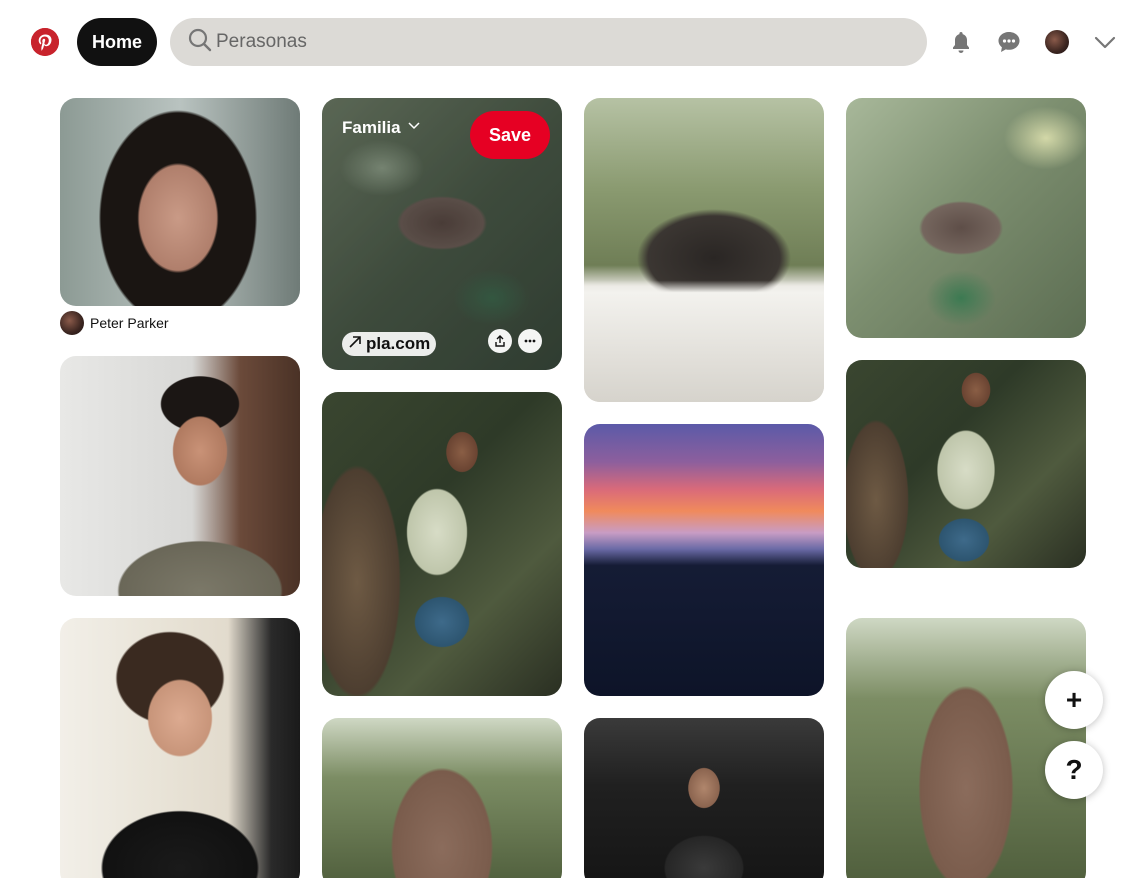 The image size is (1146, 878). I want to click on pin-boy-leaves, so click(442, 544).